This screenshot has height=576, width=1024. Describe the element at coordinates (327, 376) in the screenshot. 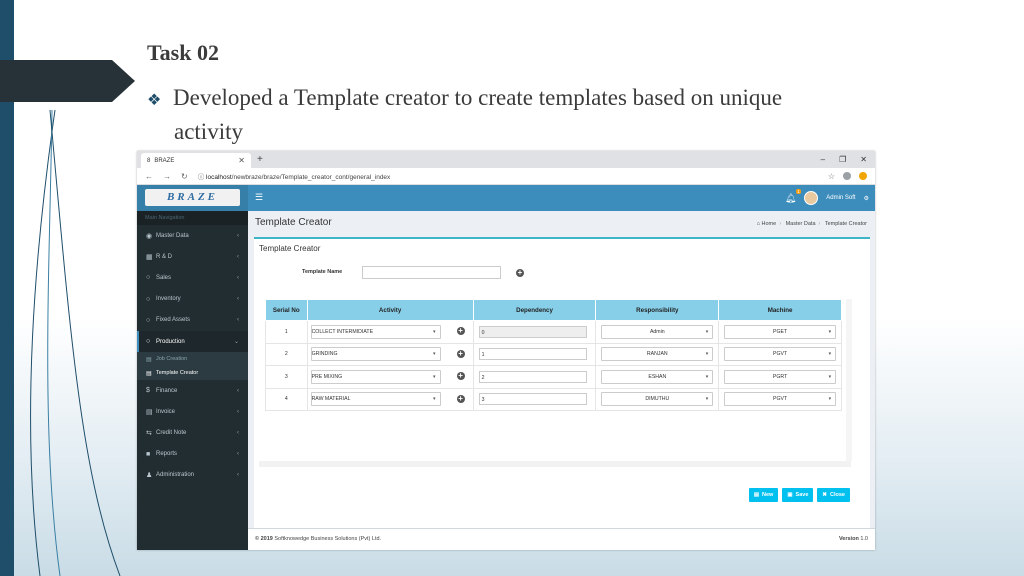

I see `activity-value: PRE MIXING` at that location.